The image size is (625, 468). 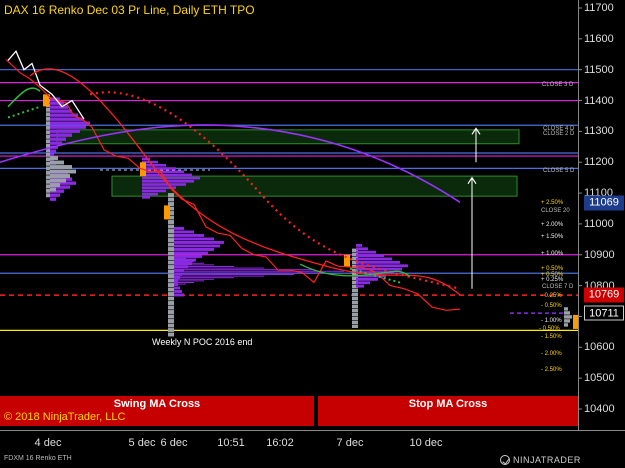 What do you see at coordinates (231, 443) in the screenshot?
I see `time-tick-label: 10:51` at bounding box center [231, 443].